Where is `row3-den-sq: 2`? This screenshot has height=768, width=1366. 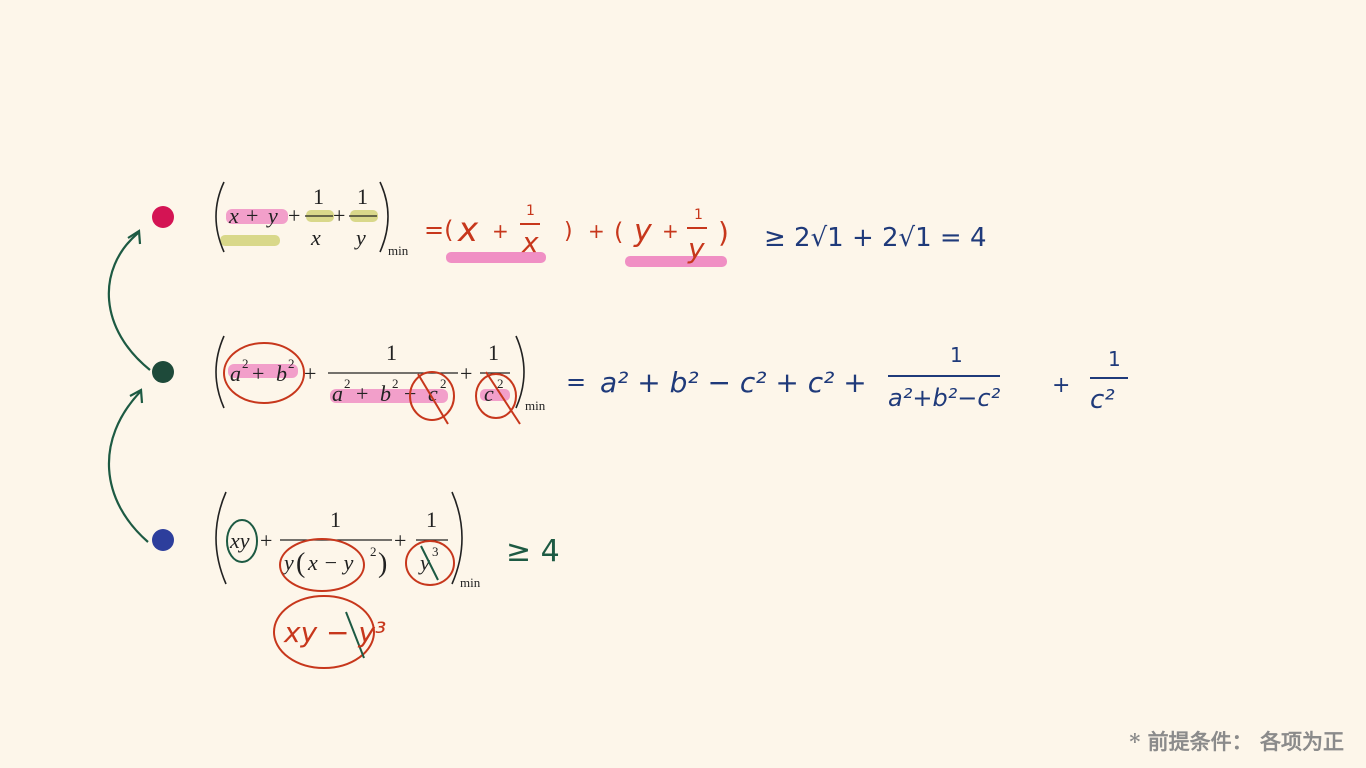
row3-den-sq: 2 is located at coordinates (373, 551).